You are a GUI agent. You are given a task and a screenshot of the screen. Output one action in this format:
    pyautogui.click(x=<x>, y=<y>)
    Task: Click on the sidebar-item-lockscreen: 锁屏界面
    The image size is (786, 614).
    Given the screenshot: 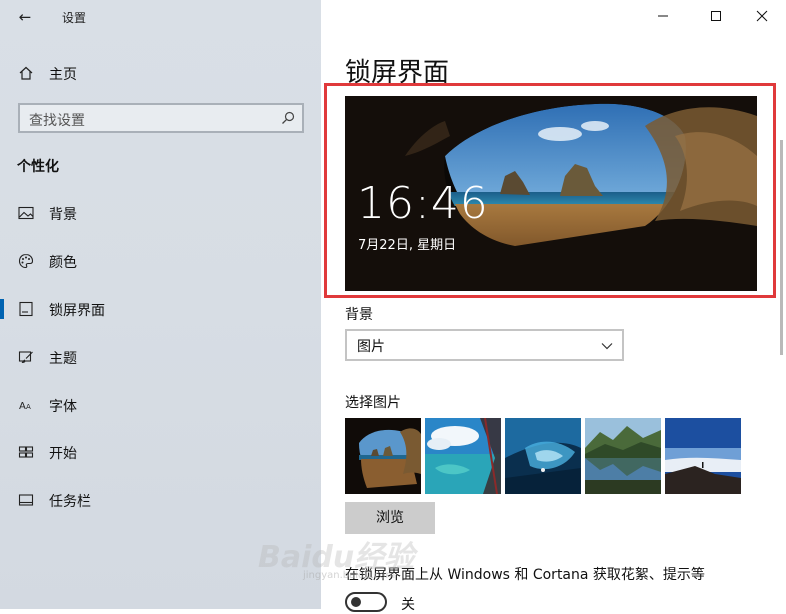 What is the action you would take?
    pyautogui.click(x=160, y=309)
    